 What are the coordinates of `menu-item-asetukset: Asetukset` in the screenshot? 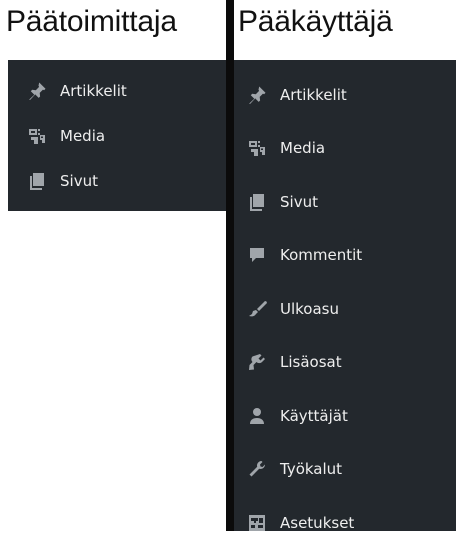 It's located at (345, 523).